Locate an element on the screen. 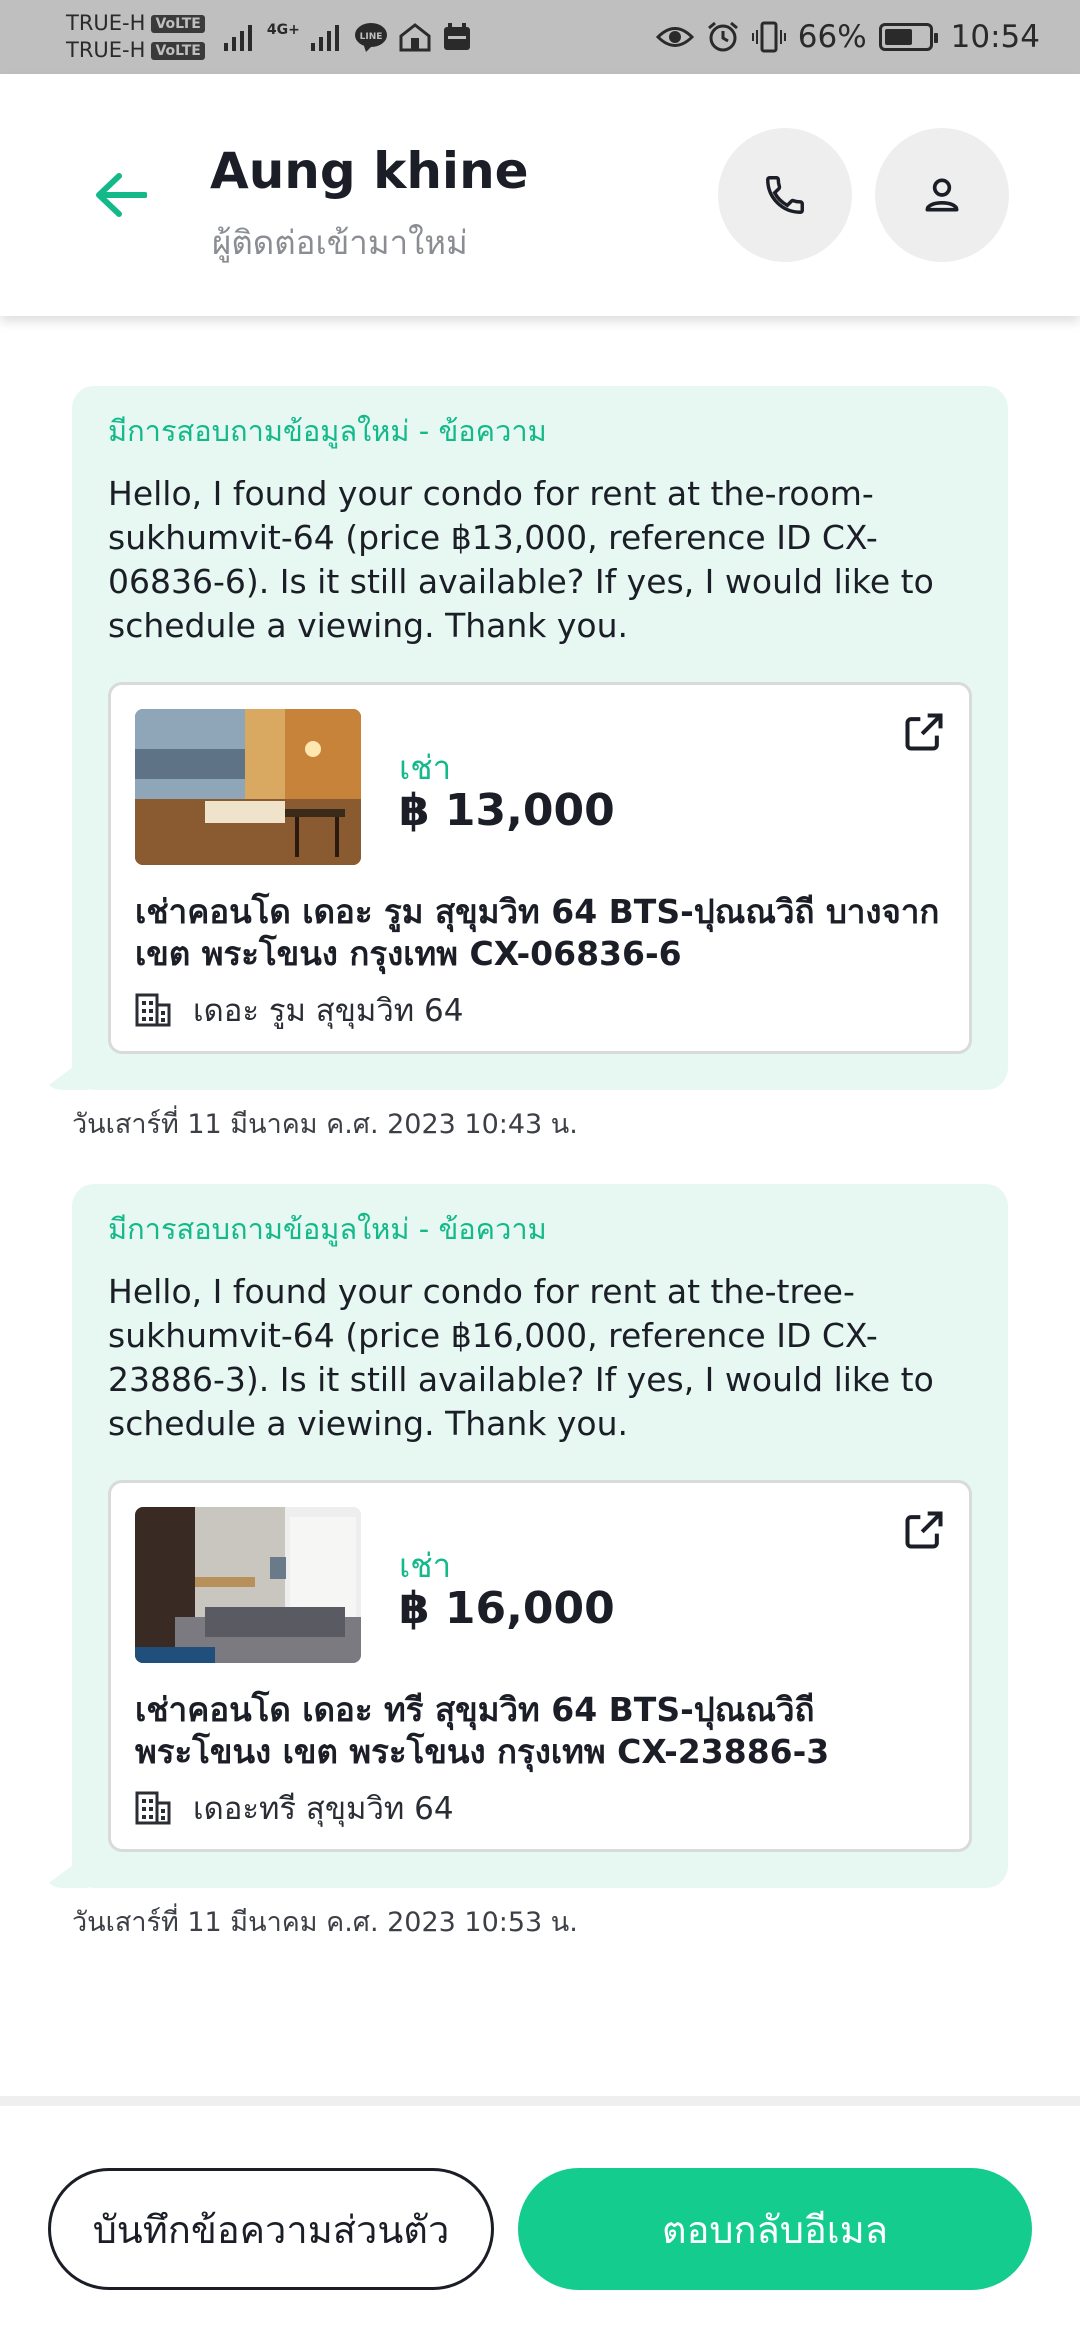 This screenshot has height=2340, width=1080. listing-project: เดอะ รูม สุขุมวิท 64 is located at coordinates (299, 1010).